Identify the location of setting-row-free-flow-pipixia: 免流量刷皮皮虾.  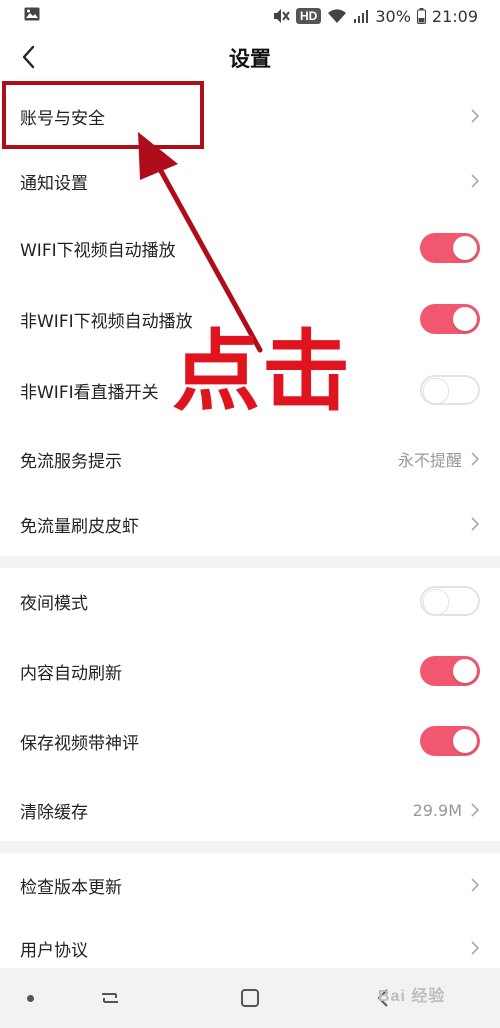
(250, 524).